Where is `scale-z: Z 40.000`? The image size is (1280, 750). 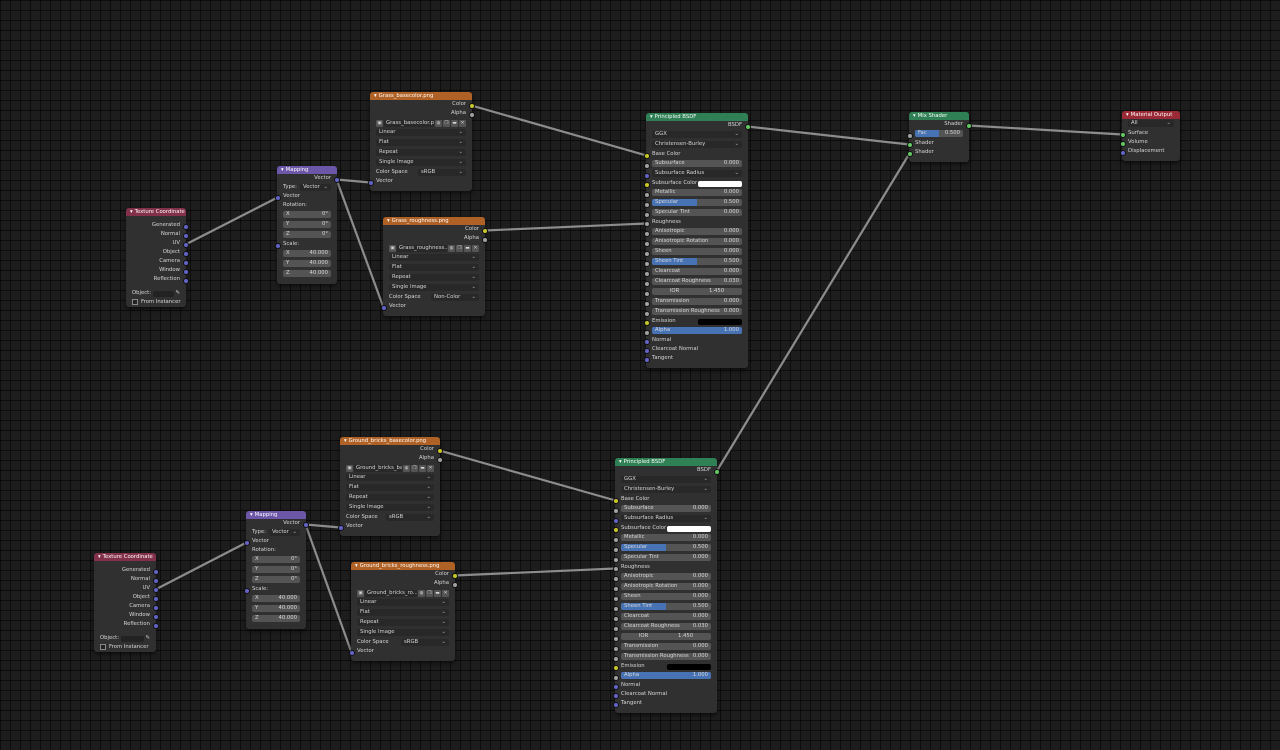
scale-z: Z 40.000 is located at coordinates (276, 619).